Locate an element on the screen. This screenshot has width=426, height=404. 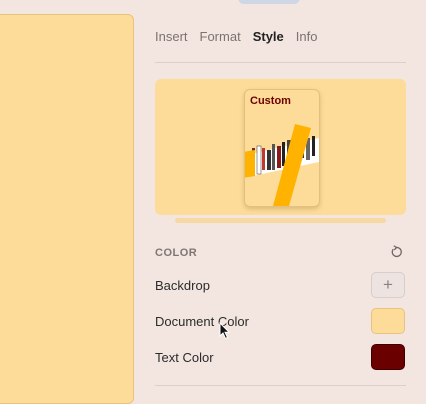
reset-icon is located at coordinates (396, 254).